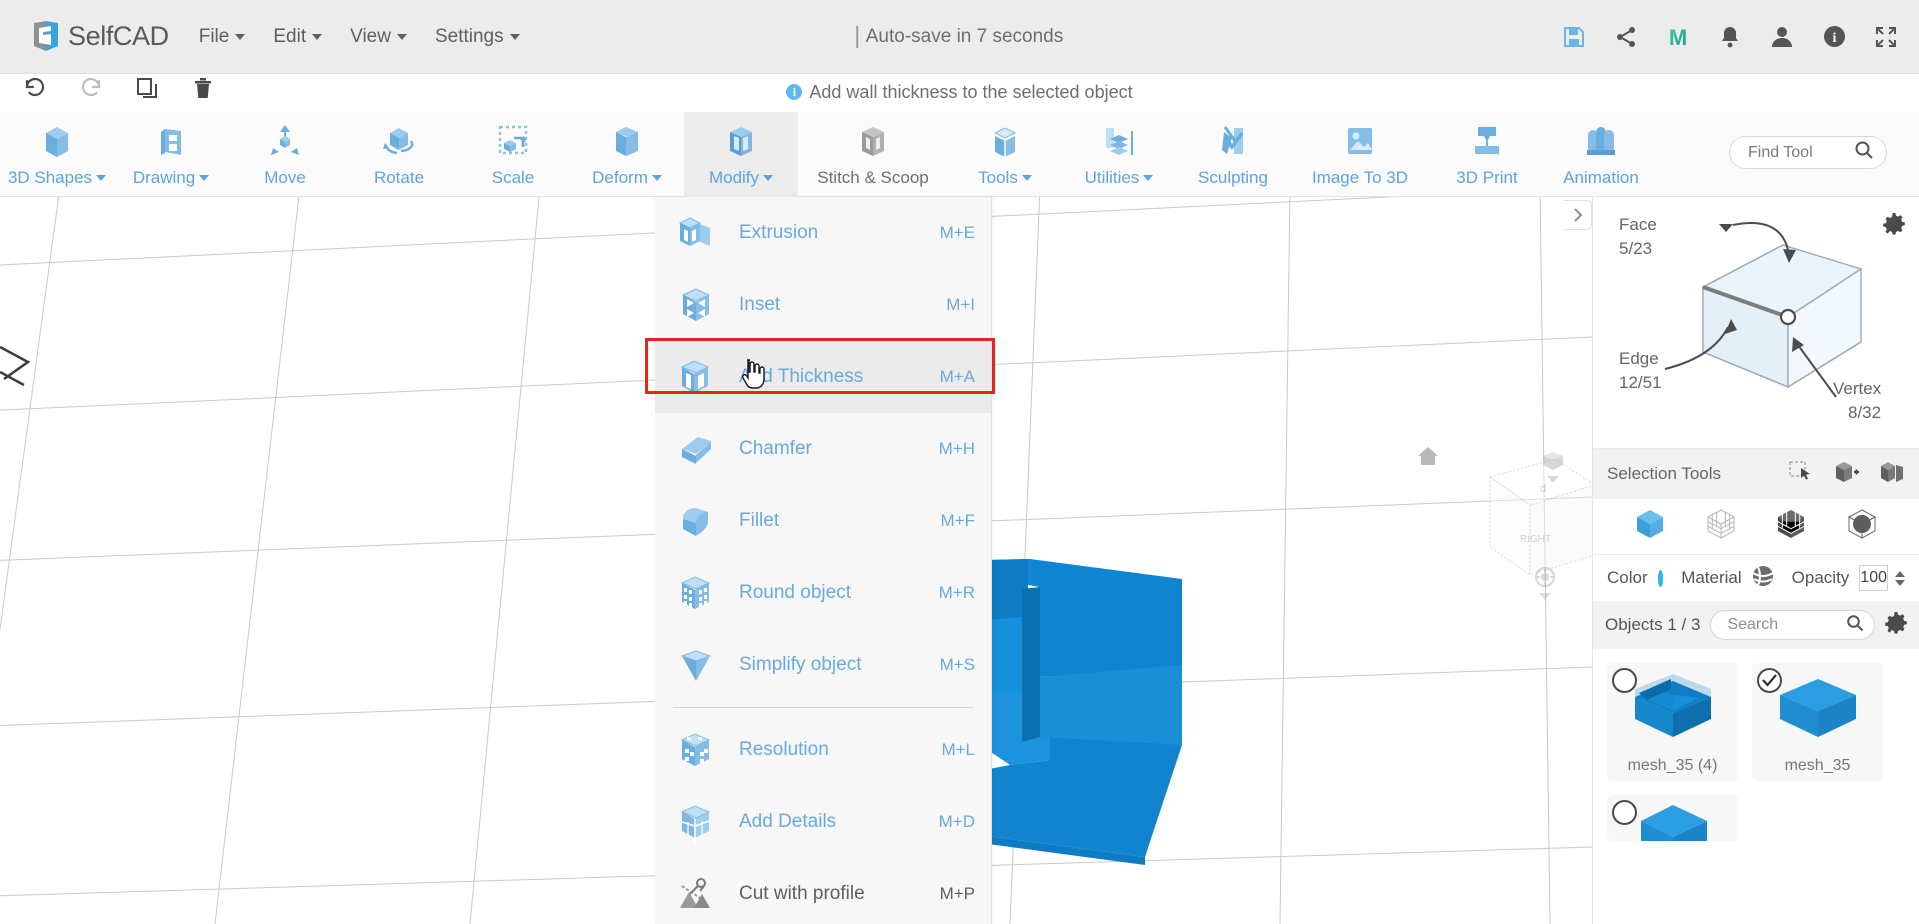 Image resolution: width=1919 pixels, height=924 pixels. What do you see at coordinates (1005, 154) in the screenshot?
I see `ribbon-tab-tools: Tools` at bounding box center [1005, 154].